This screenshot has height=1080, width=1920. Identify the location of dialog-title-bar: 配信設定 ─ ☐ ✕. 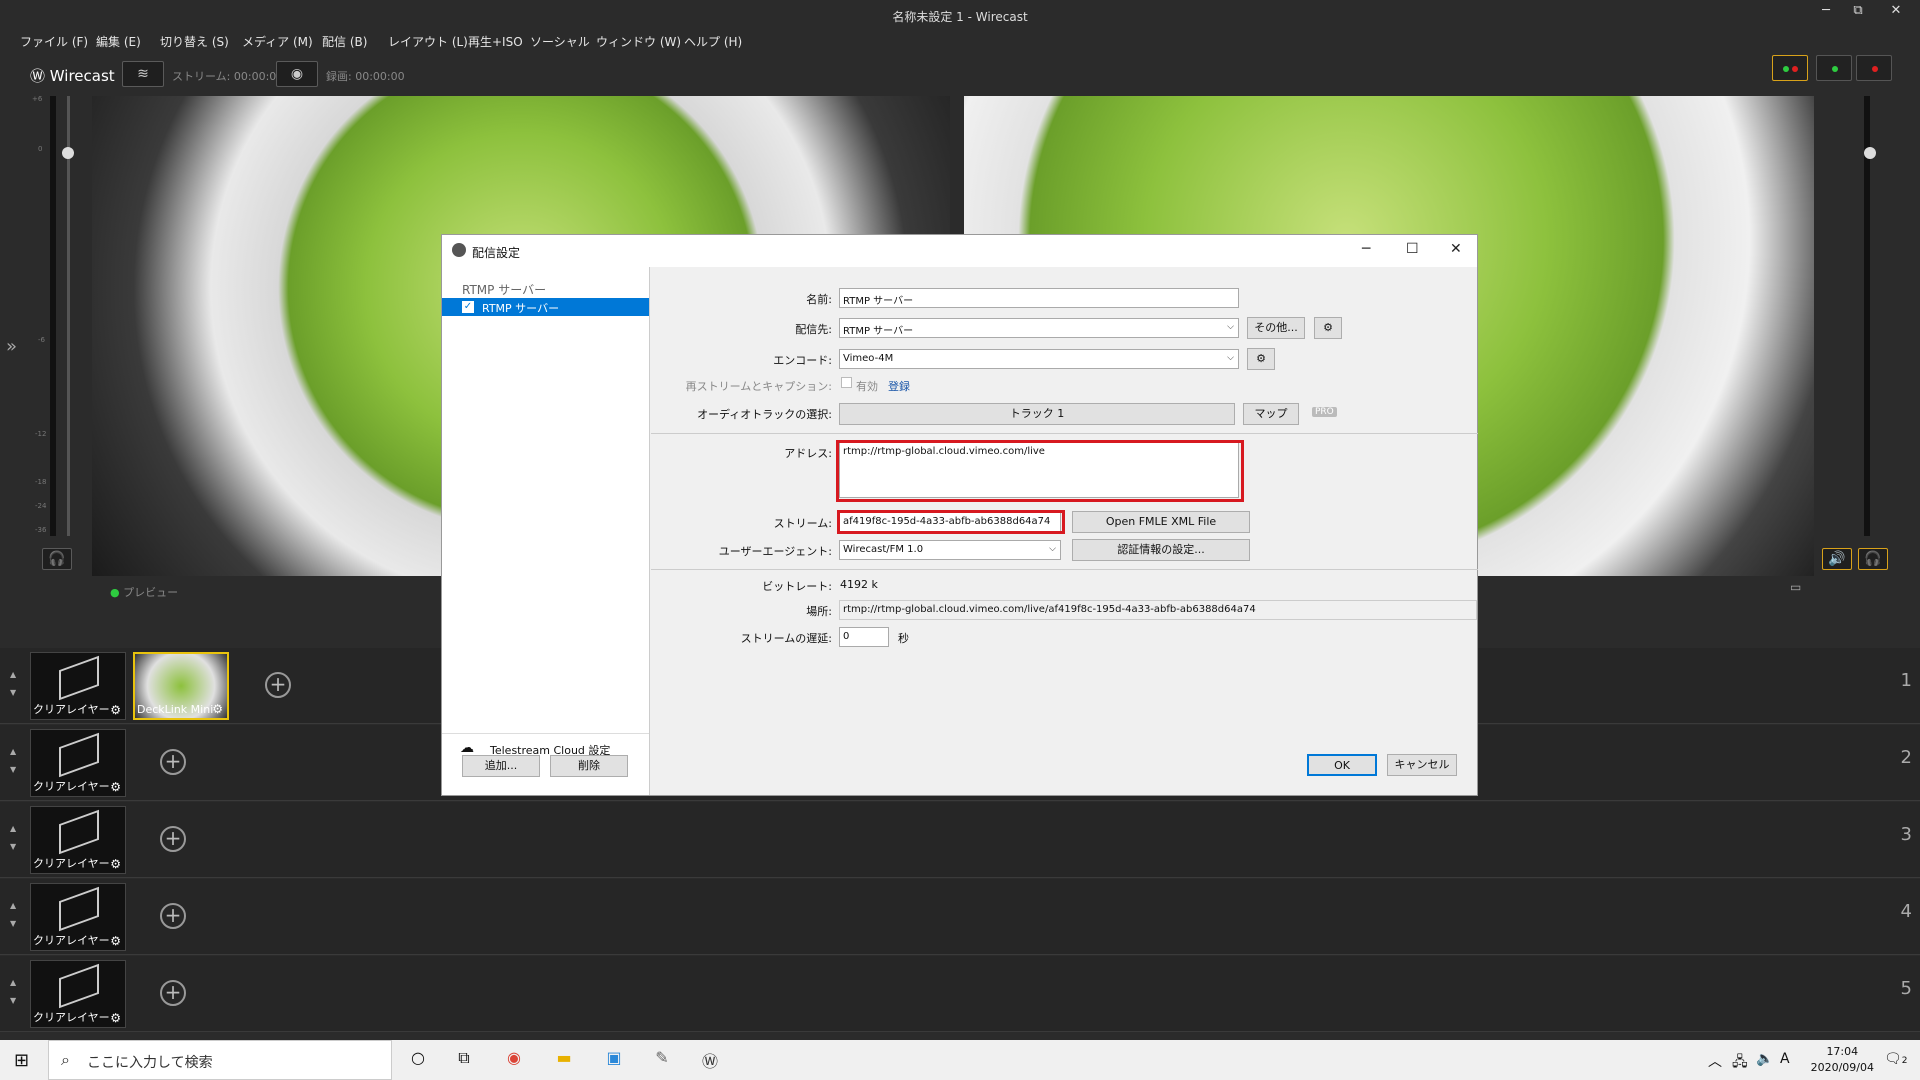
(959, 251).